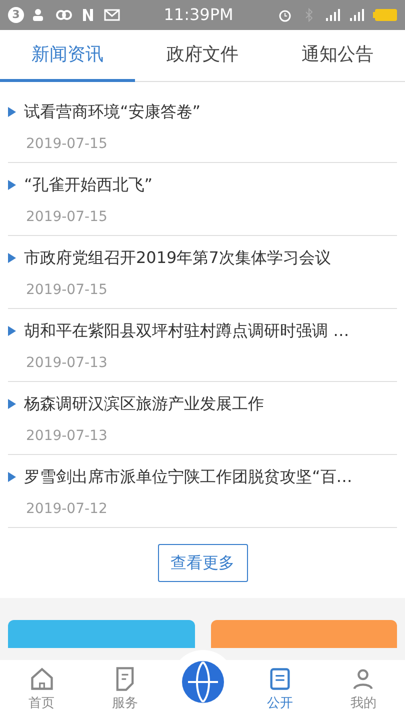 This screenshot has width=405, height=720. Describe the element at coordinates (66, 509) in the screenshot. I see `news-date: 2019-07-12` at that location.